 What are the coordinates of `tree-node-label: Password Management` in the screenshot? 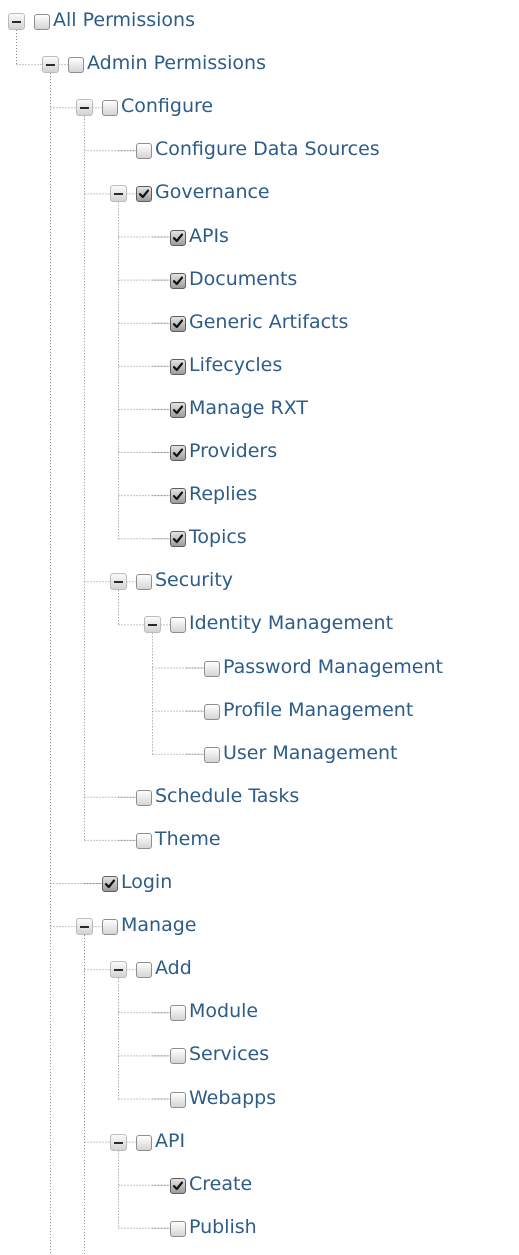 It's located at (333, 667).